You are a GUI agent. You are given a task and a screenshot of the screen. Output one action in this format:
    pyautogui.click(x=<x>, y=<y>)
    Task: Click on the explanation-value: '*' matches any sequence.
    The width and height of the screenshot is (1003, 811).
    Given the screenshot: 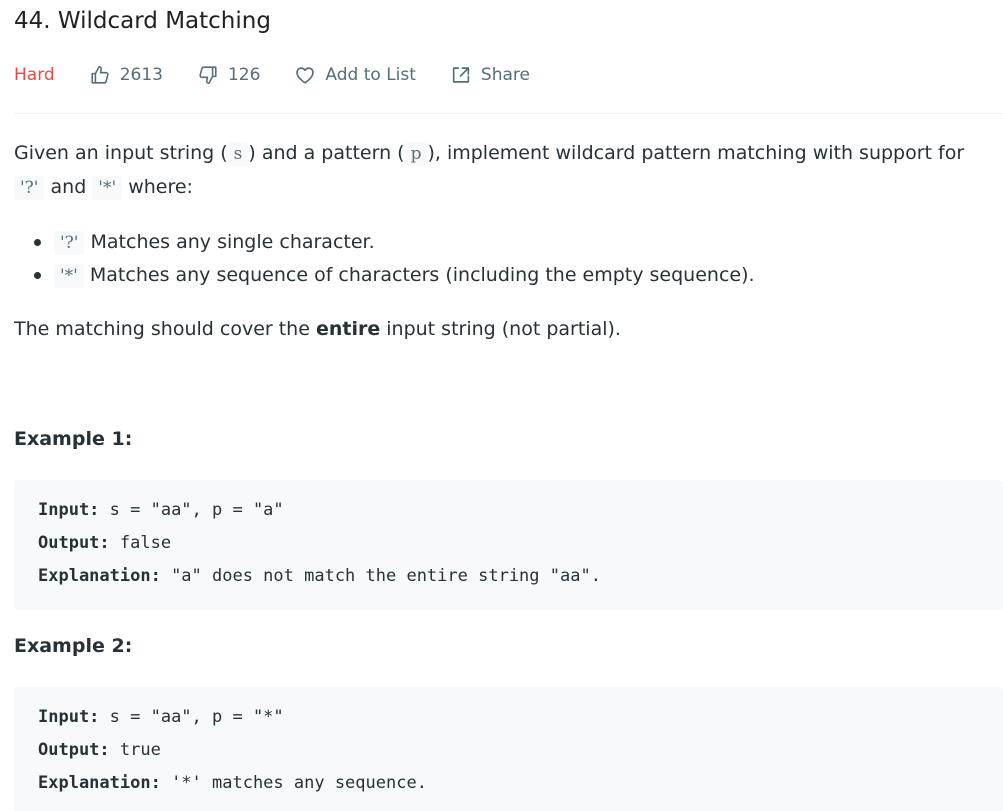 What is the action you would take?
    pyautogui.click(x=293, y=783)
    